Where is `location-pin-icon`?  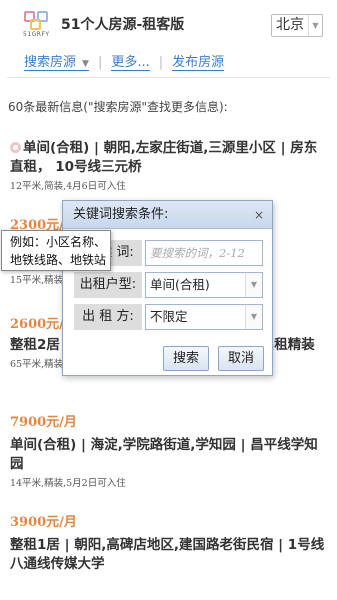 location-pin-icon is located at coordinates (15, 147).